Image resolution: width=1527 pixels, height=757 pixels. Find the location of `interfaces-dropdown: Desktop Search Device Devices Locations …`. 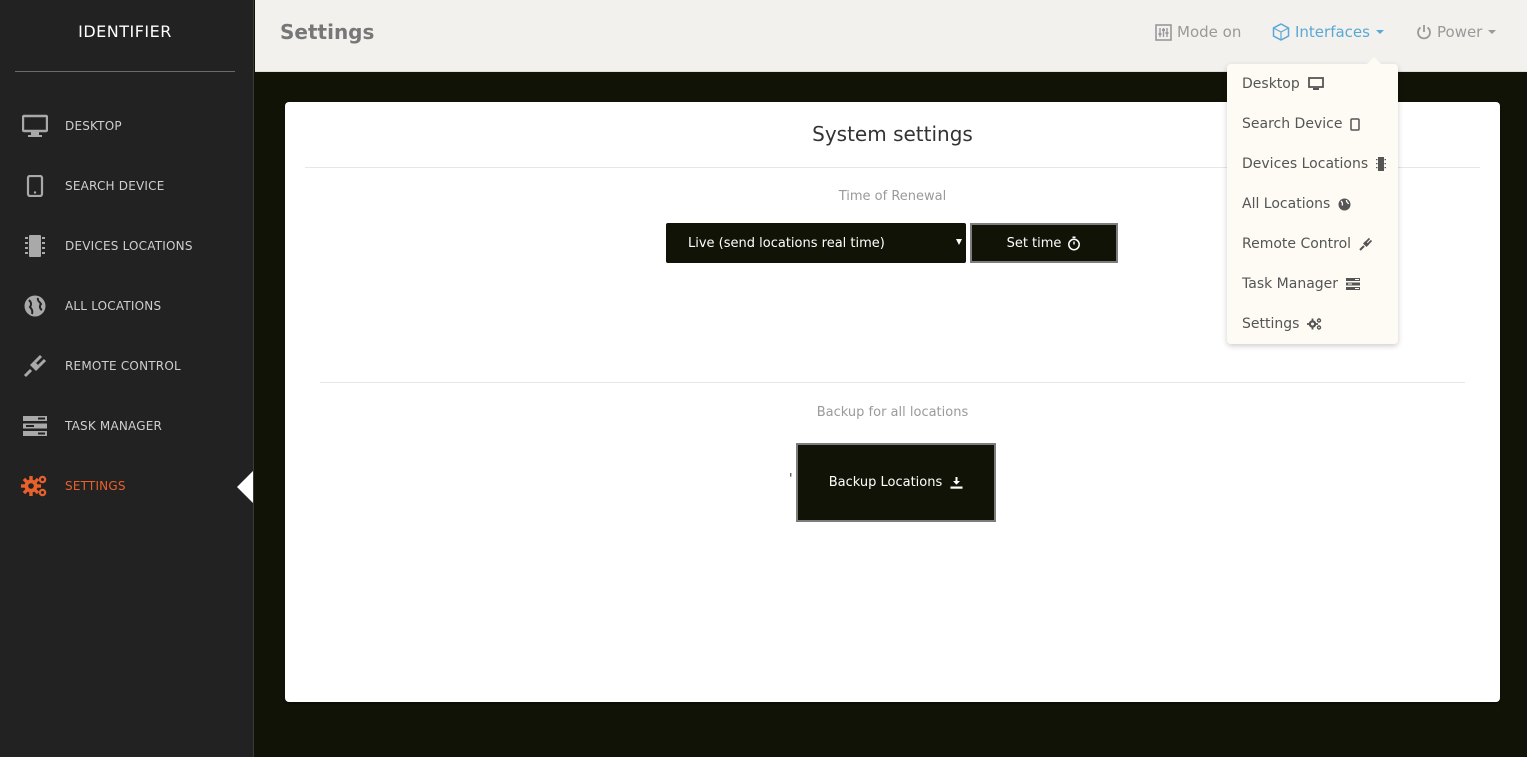

interfaces-dropdown: Desktop Search Device Devices Locations … is located at coordinates (1312, 200).